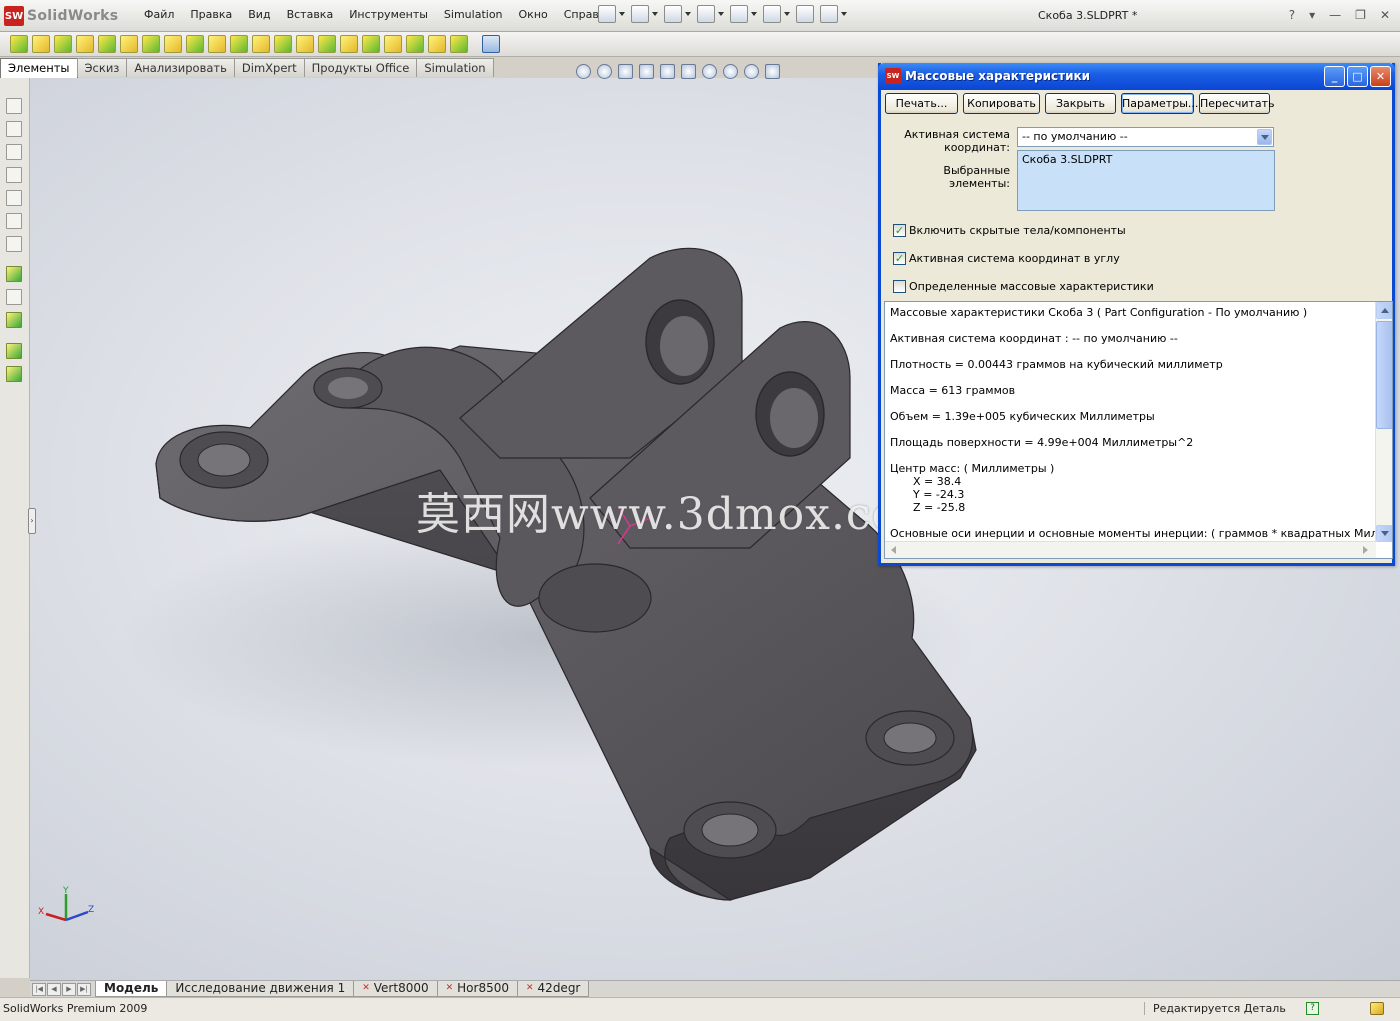 The height and width of the screenshot is (1021, 1400). Describe the element at coordinates (310, 14) in the screenshot. I see `menu-insert: Вставка` at that location.